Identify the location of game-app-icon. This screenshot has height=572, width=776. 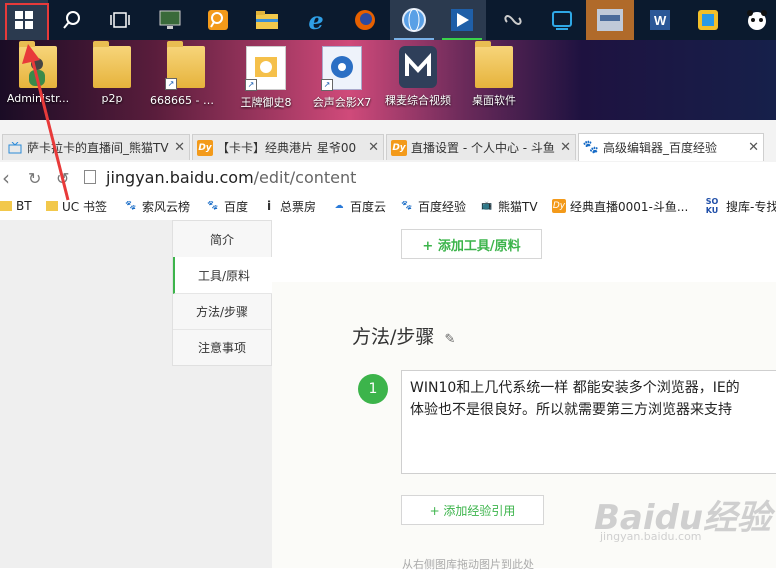
(610, 20).